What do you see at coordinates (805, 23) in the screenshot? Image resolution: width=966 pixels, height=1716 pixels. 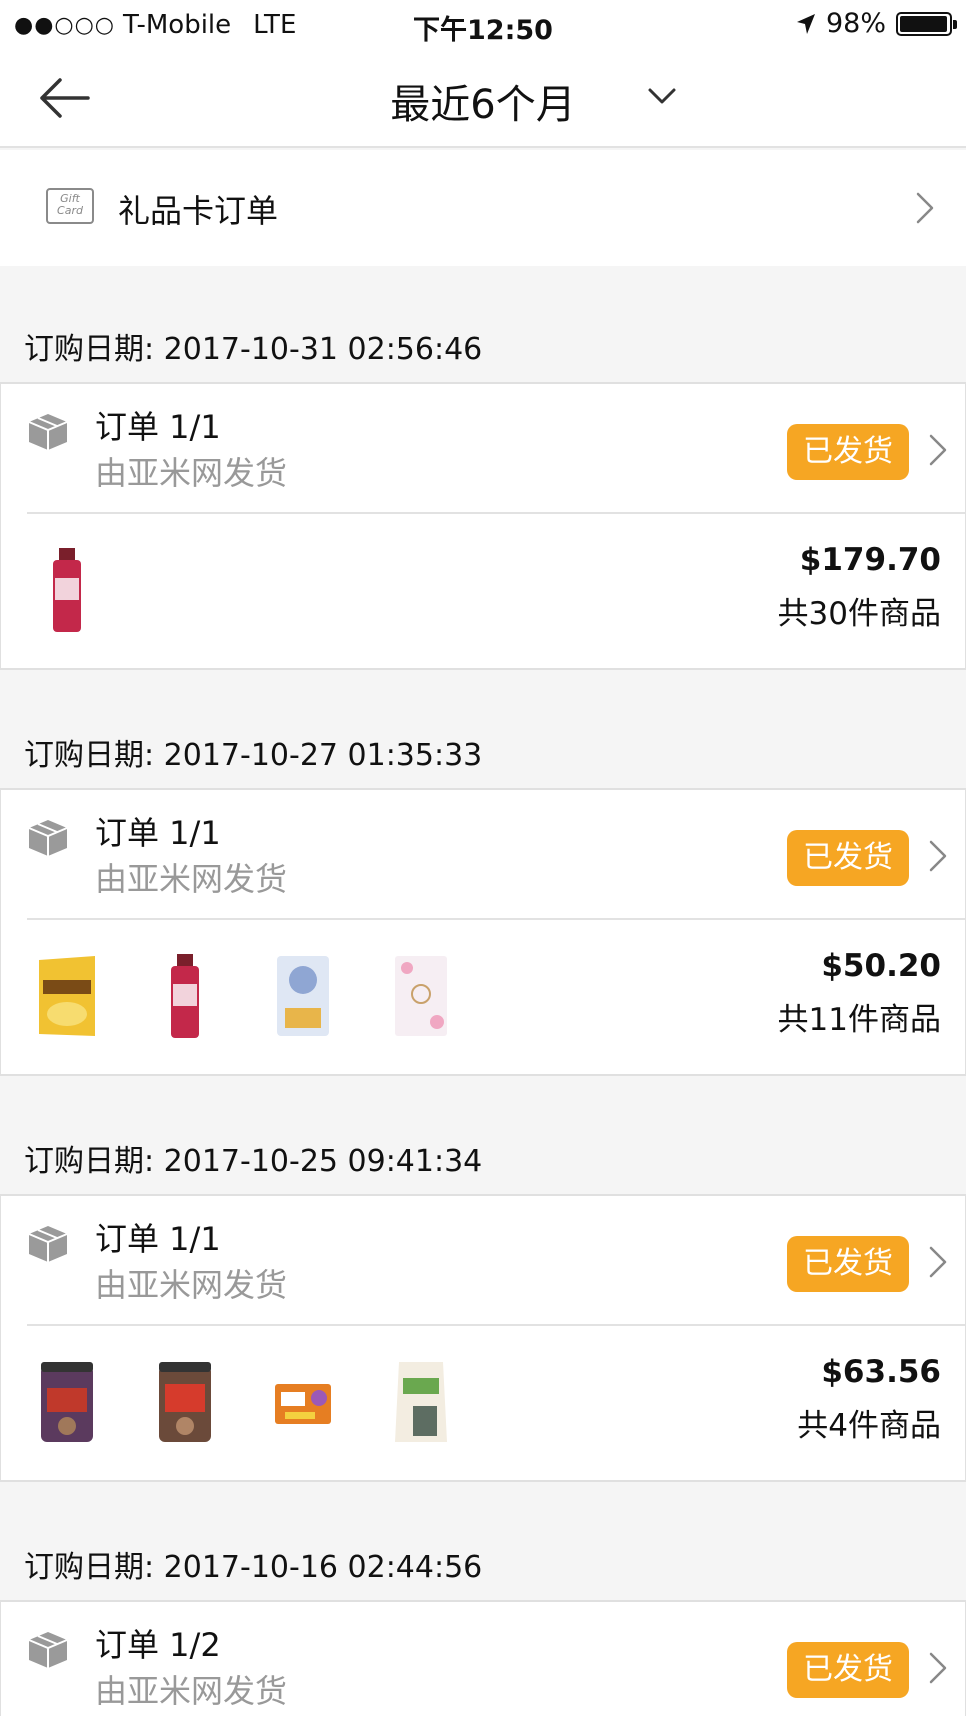 I see `location-arrow-icon` at bounding box center [805, 23].